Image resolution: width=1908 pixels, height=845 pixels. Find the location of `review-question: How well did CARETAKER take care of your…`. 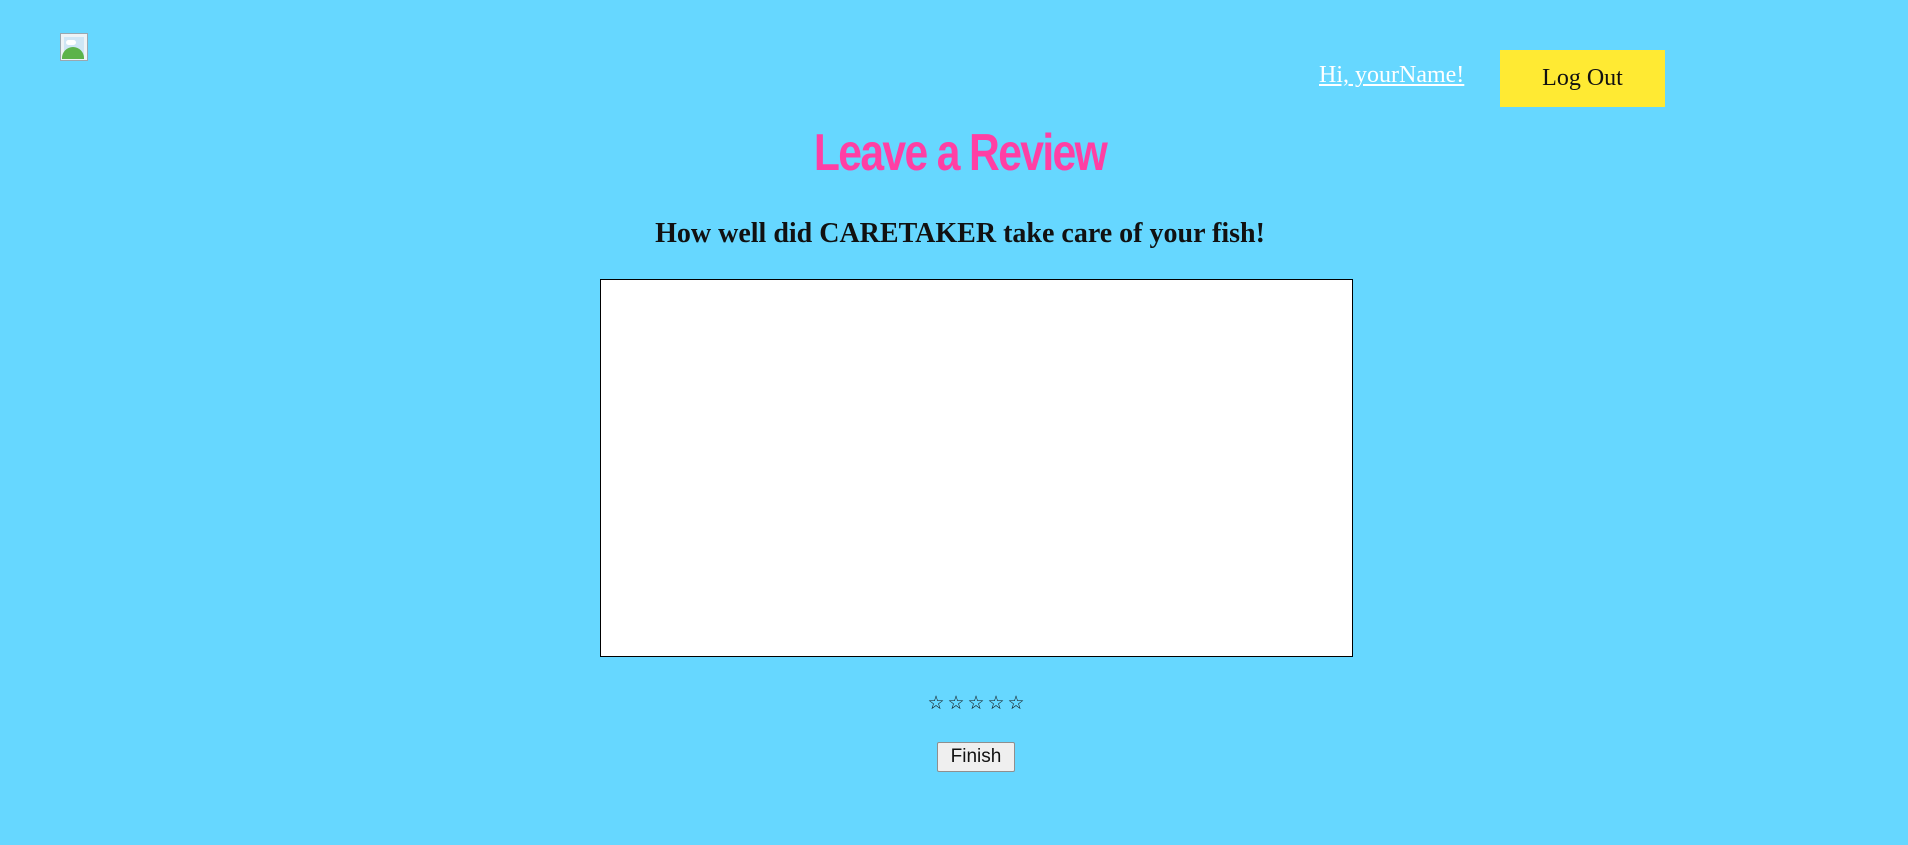

review-question: How well did CARETAKER take care of your… is located at coordinates (960, 233).